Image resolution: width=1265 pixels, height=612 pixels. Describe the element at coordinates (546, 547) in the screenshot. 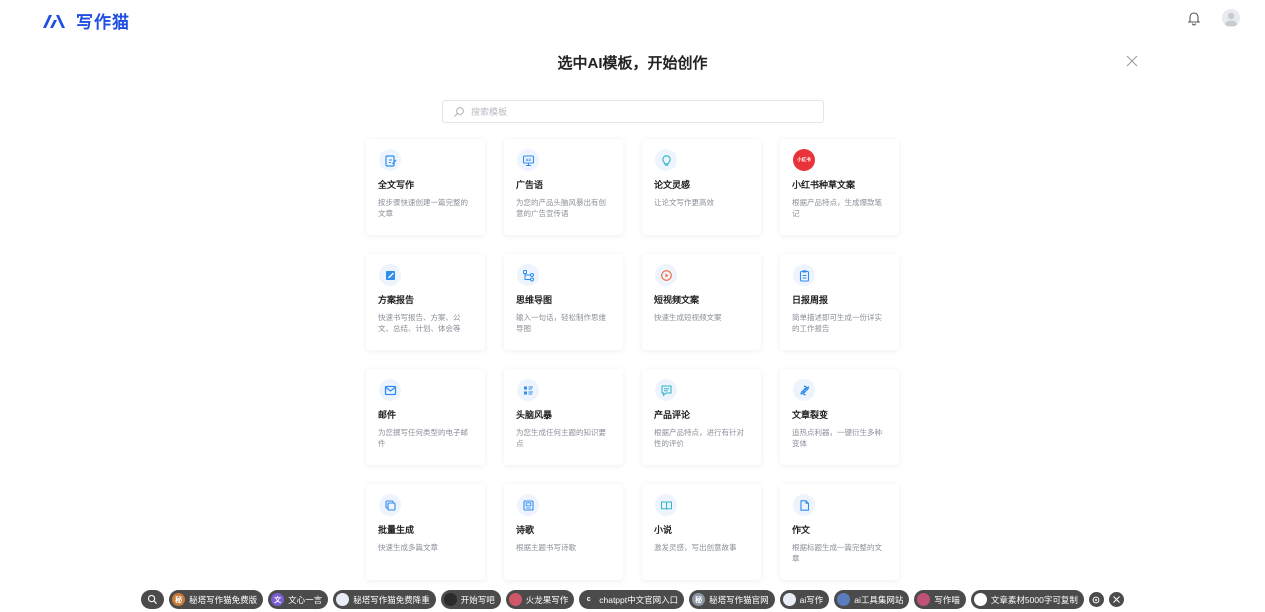

I see `template-description: 根据主题书写诗歌` at that location.